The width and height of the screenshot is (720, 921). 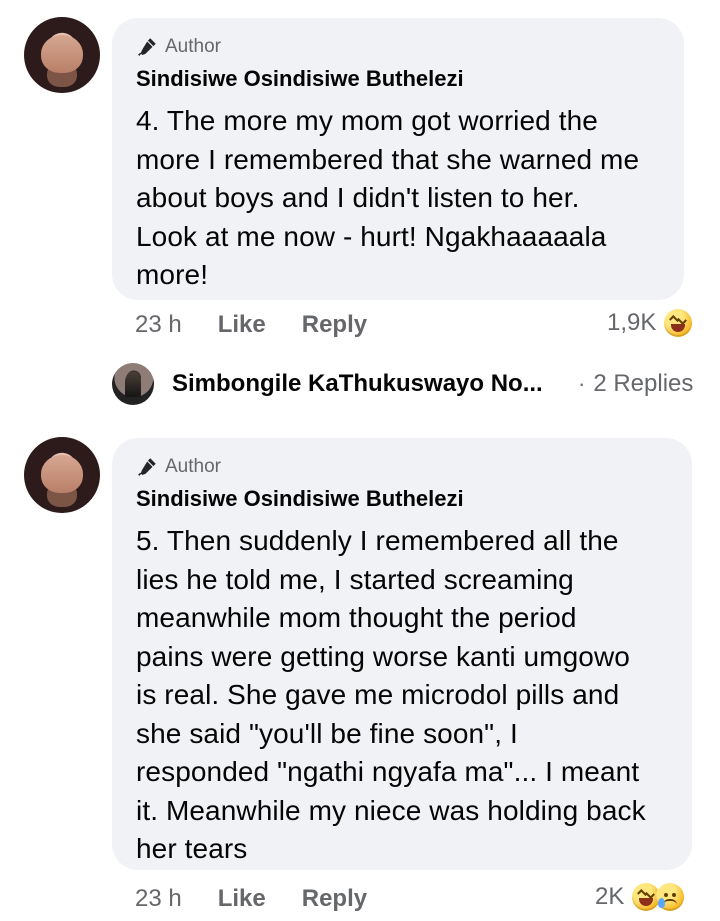 What do you see at coordinates (643, 384) in the screenshot?
I see `replies-count: 2 Replies` at bounding box center [643, 384].